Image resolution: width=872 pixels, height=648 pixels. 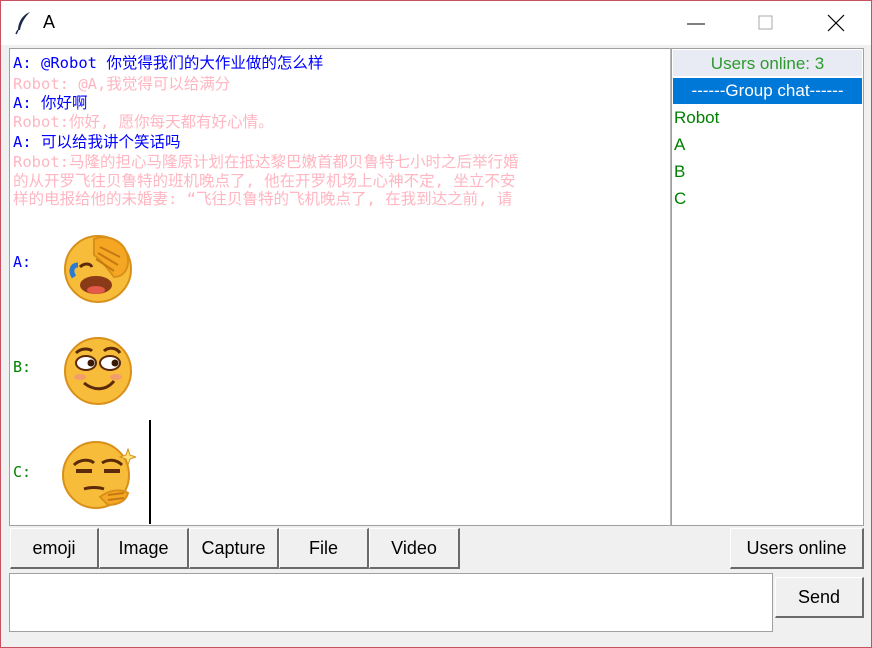 What do you see at coordinates (49, 22) in the screenshot?
I see `window-title: A` at bounding box center [49, 22].